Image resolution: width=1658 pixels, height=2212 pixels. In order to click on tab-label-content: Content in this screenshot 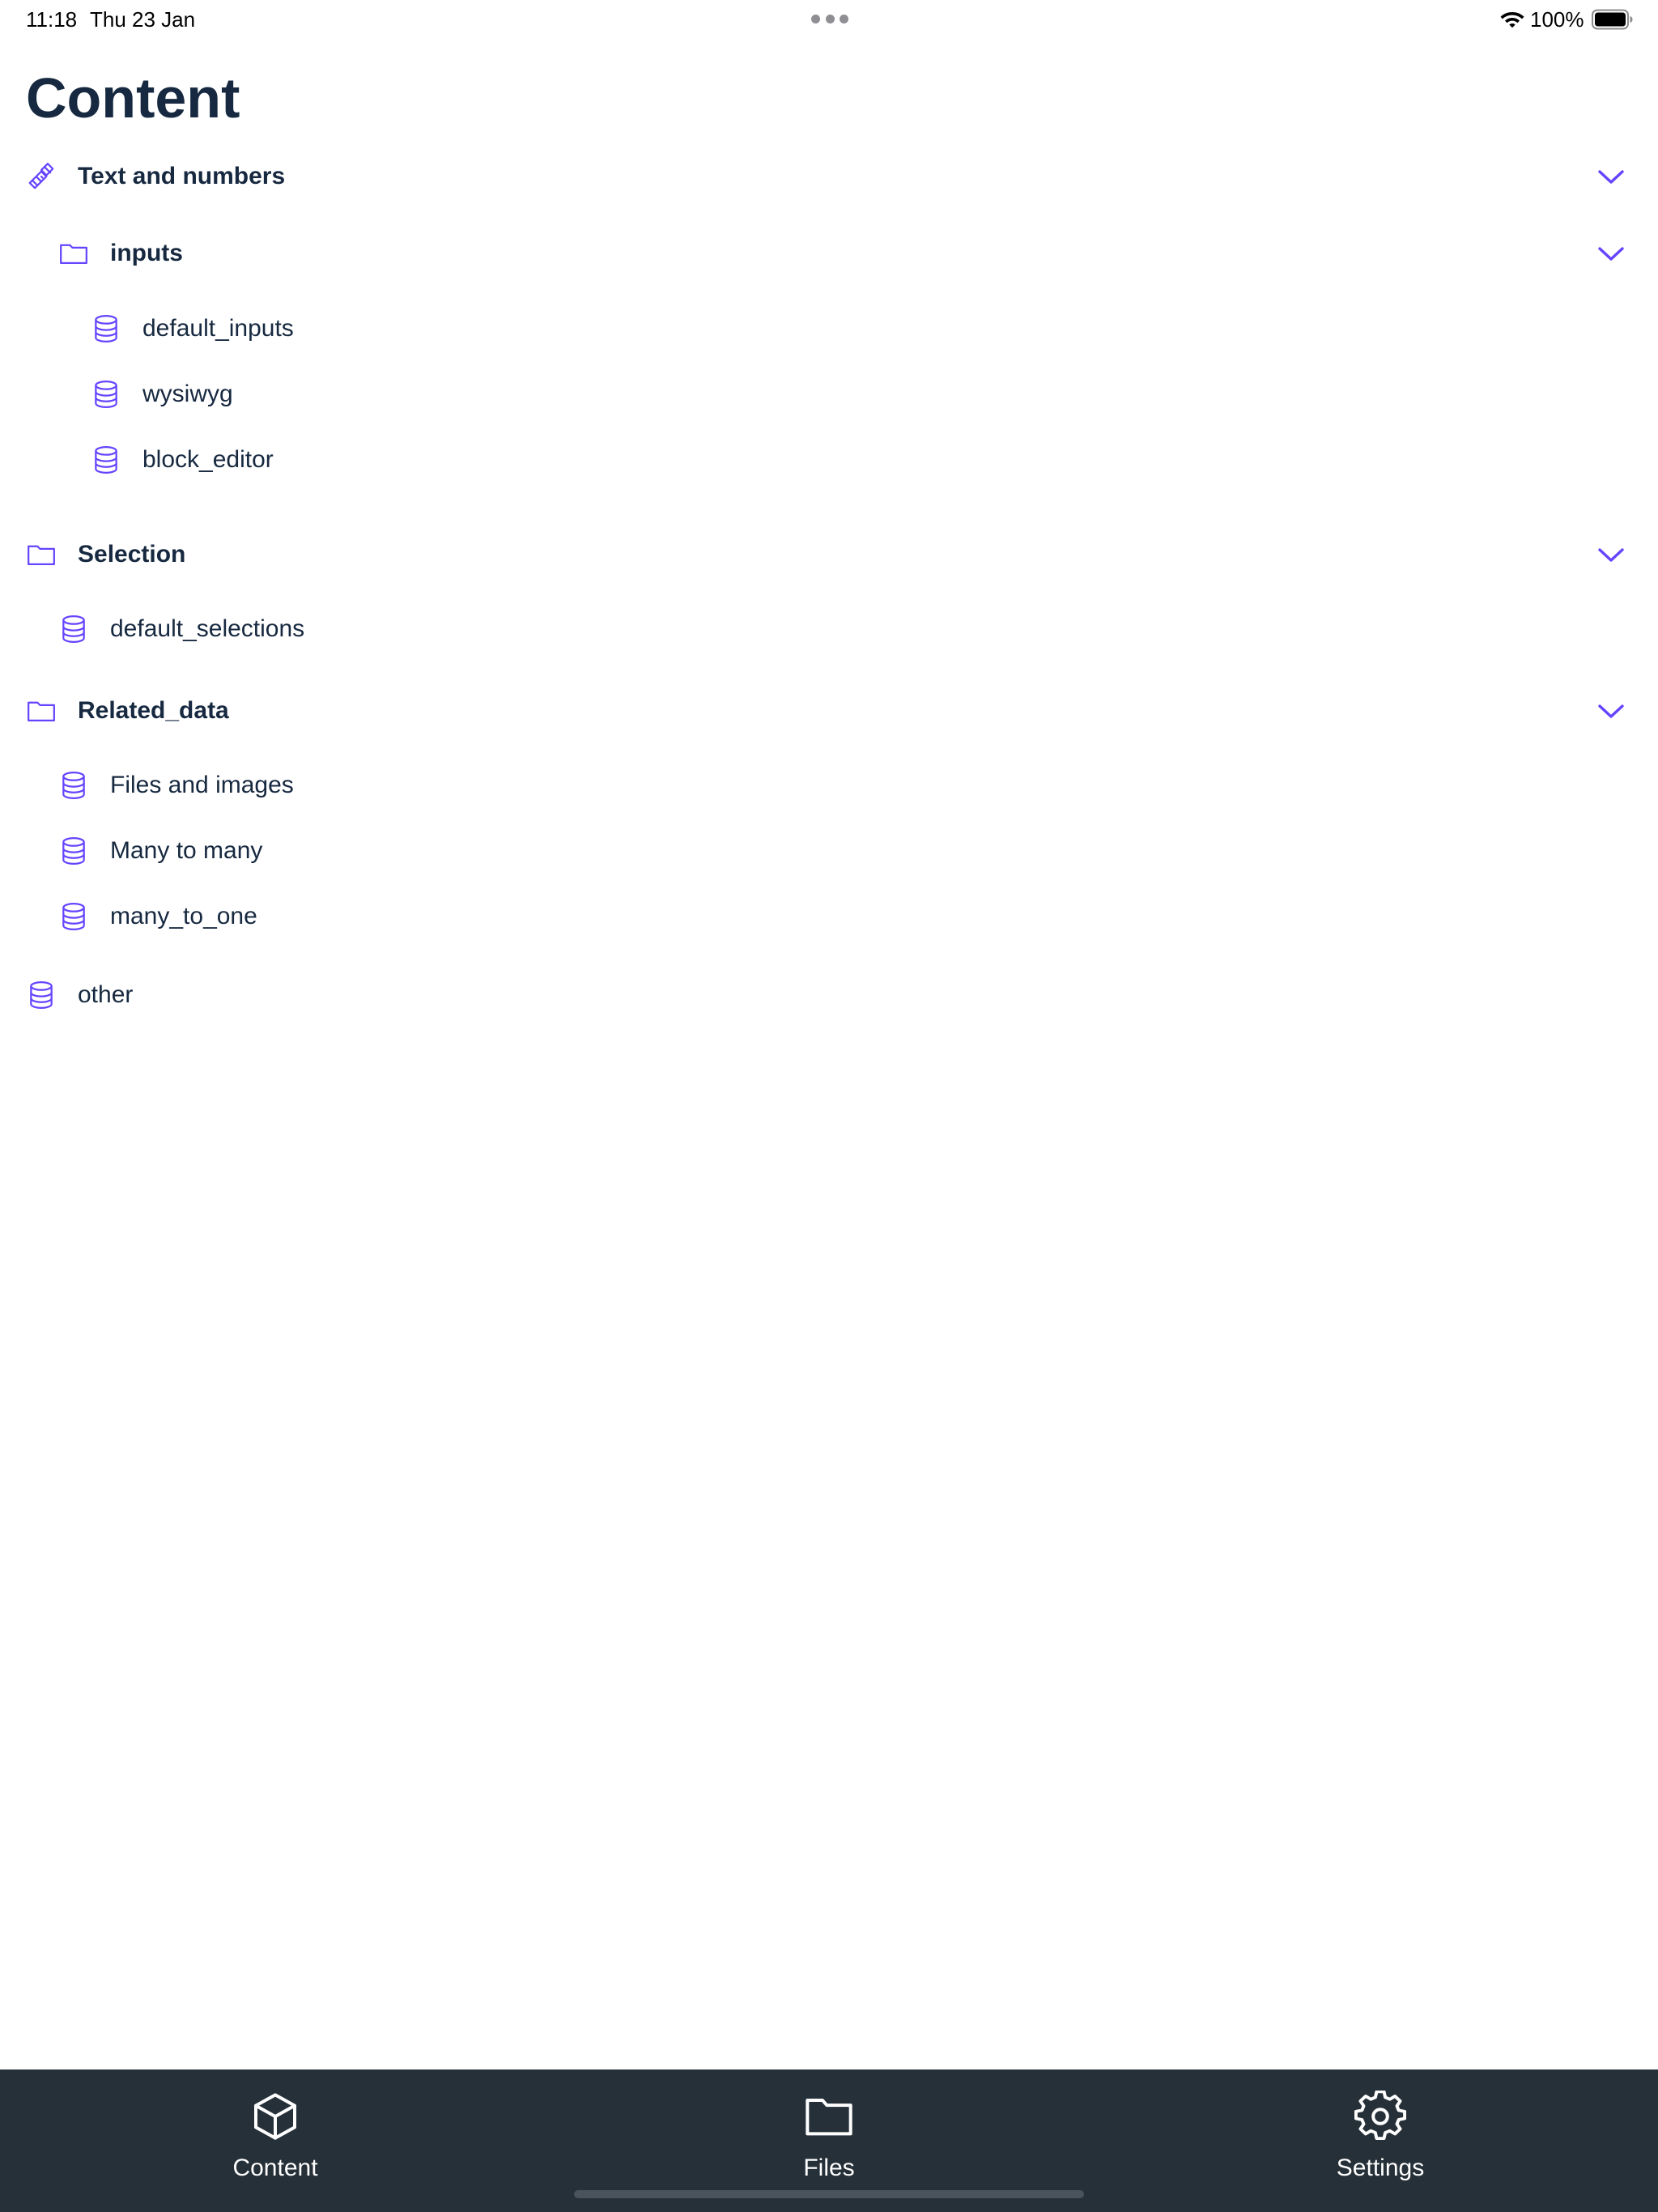, I will do `click(275, 2168)`.